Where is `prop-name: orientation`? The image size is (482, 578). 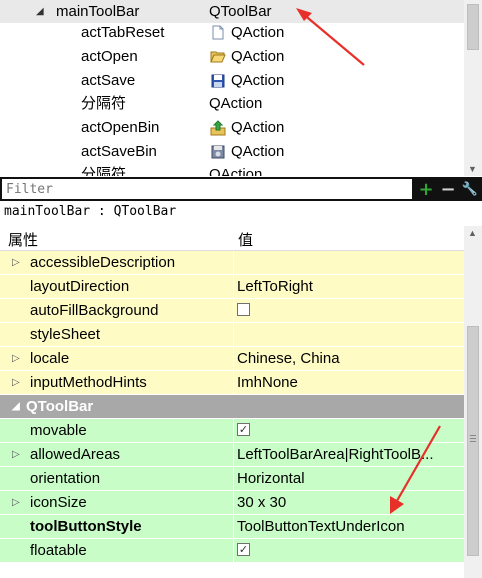
prop-name: orientation is located at coordinates (65, 478).